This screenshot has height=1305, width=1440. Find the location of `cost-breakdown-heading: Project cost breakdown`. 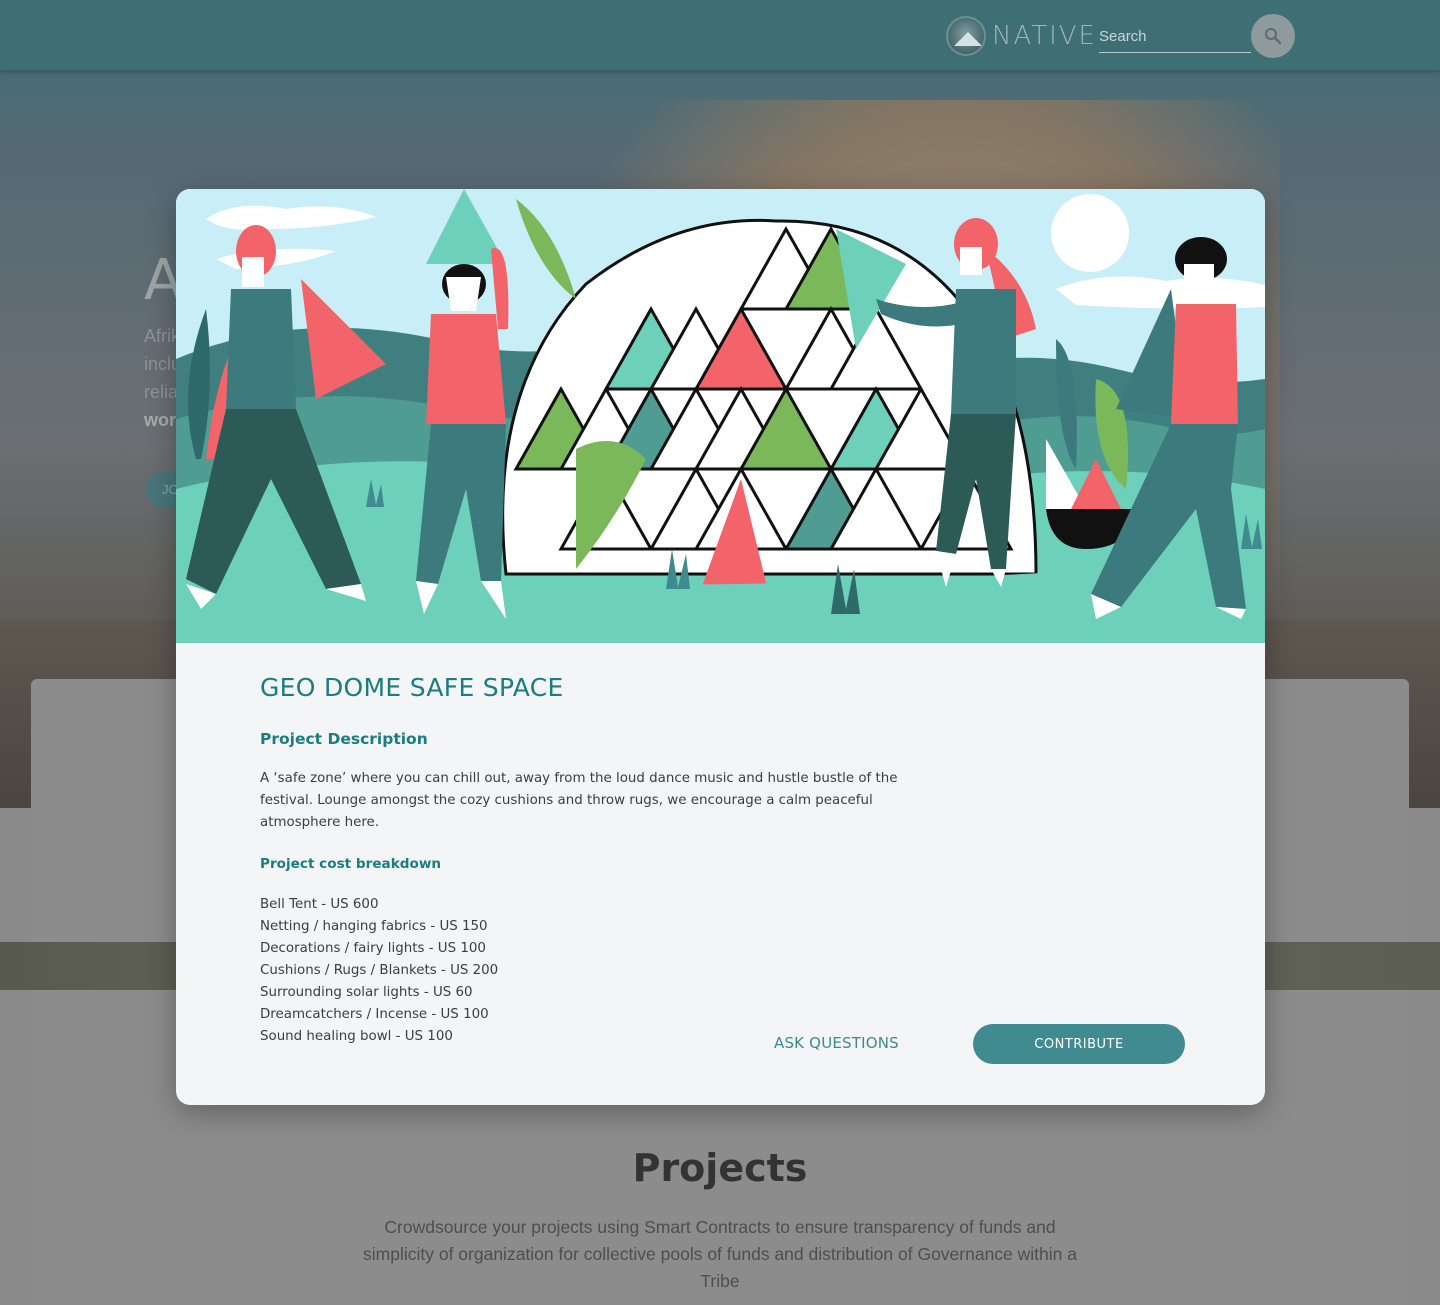

cost-breakdown-heading: Project cost breakdown is located at coordinates (351, 864).